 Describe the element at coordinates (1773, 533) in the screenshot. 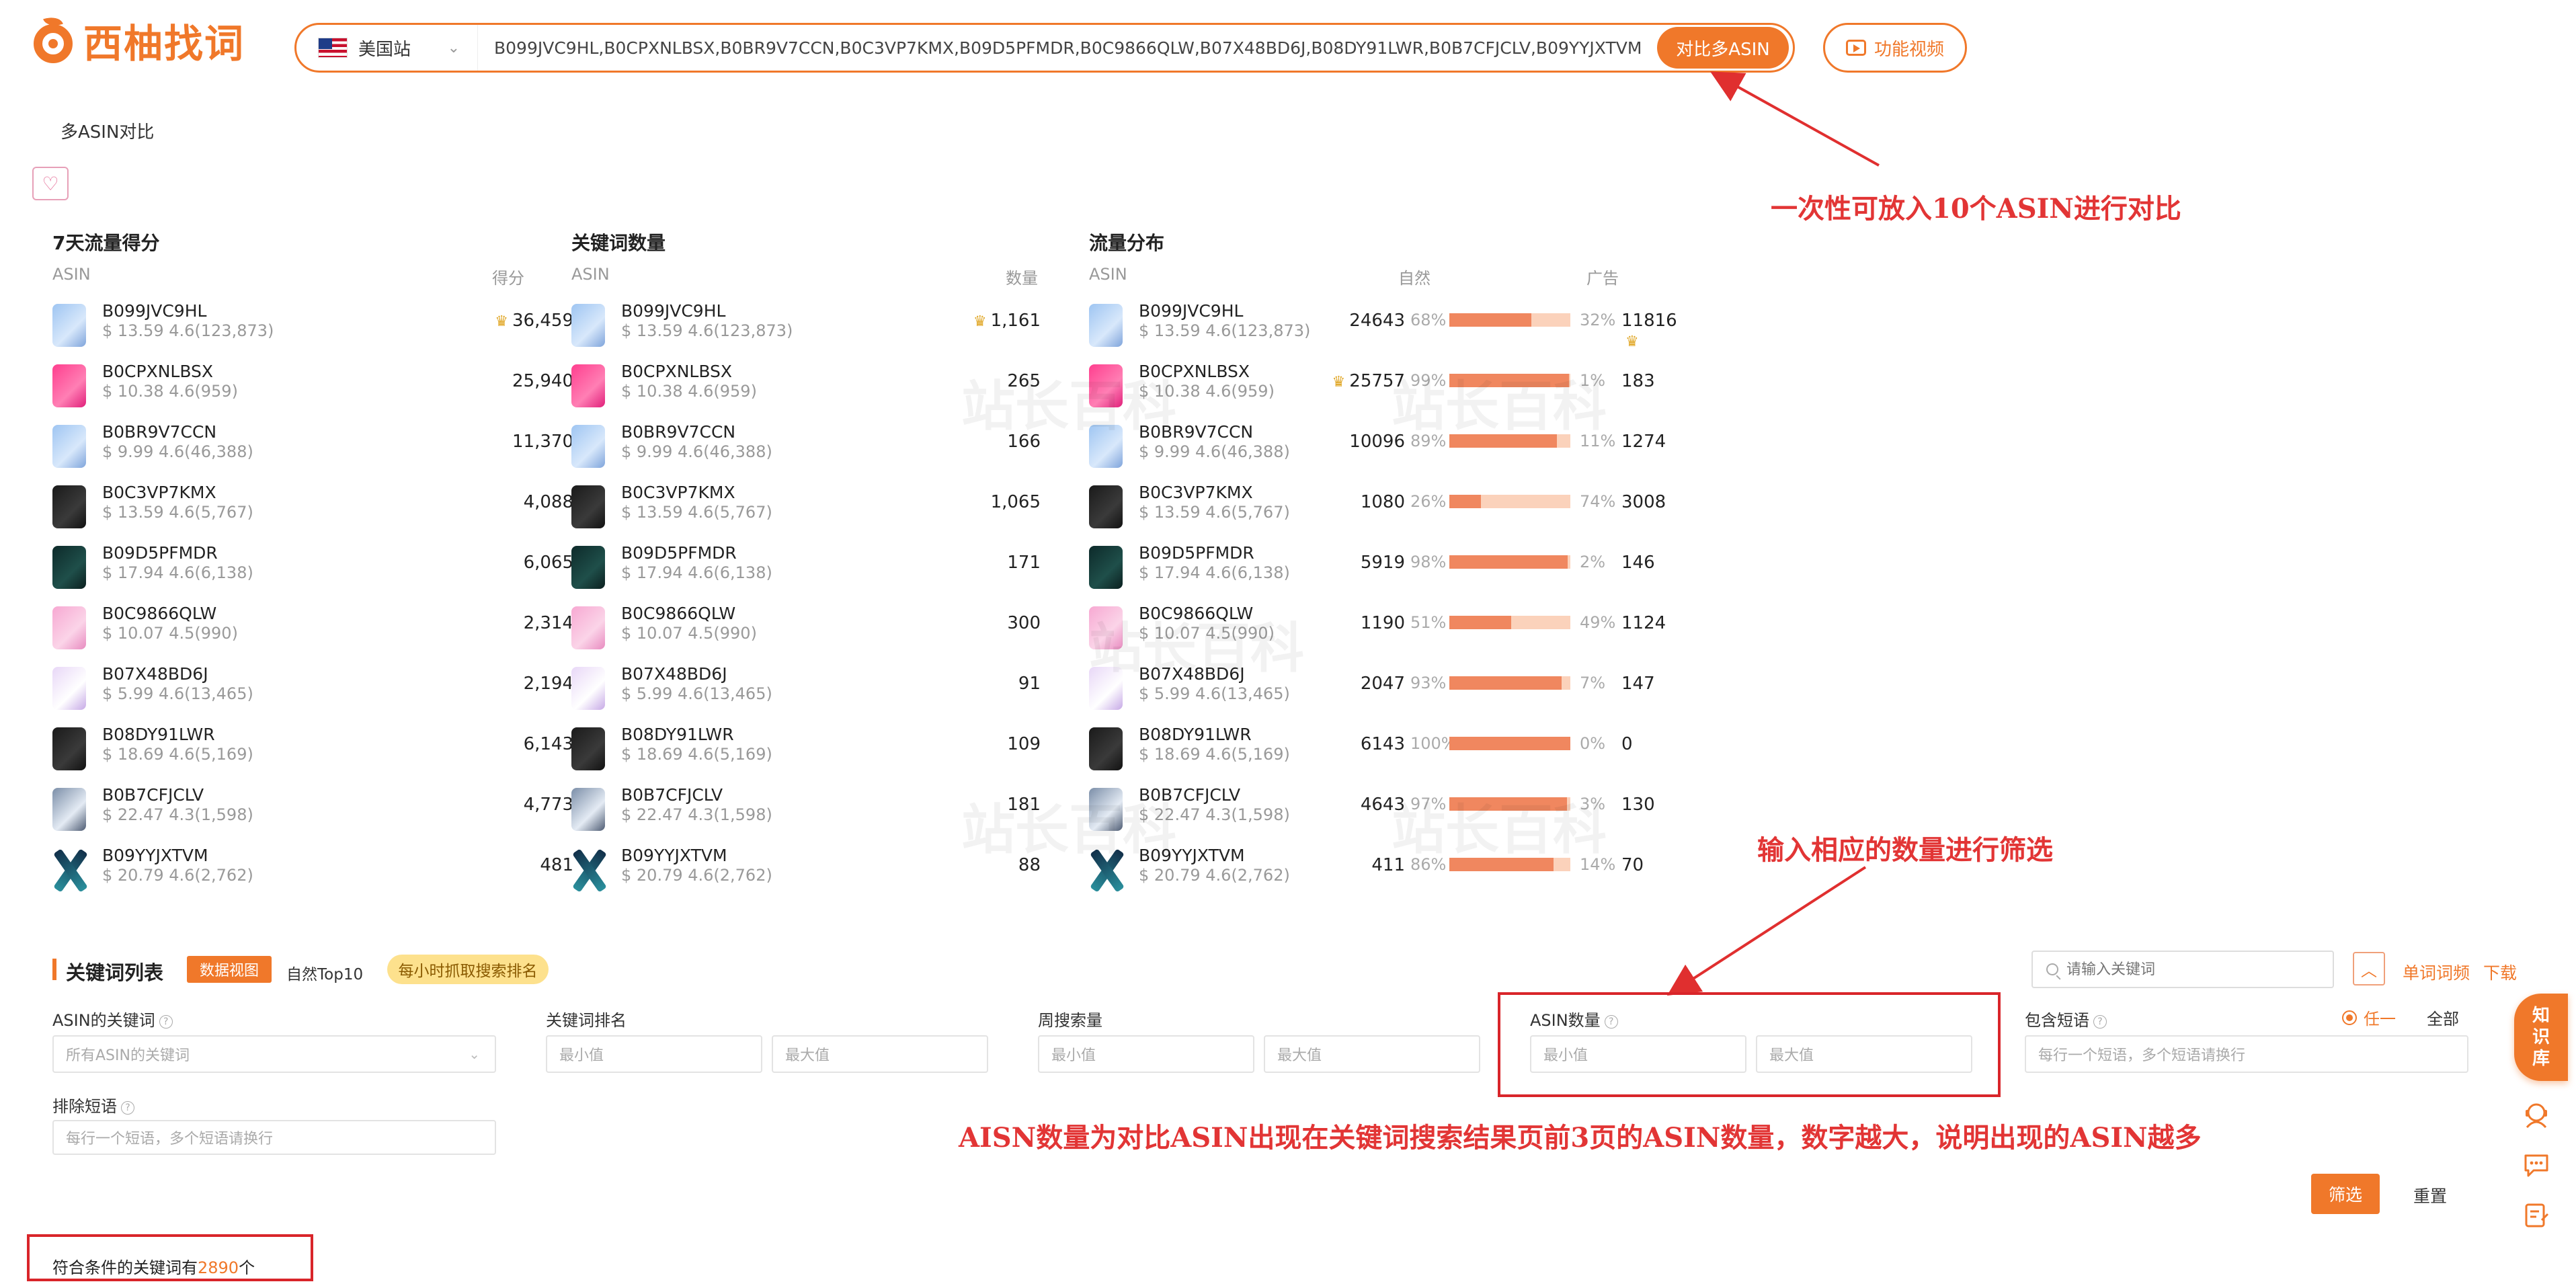

I see `annotation-arrows` at that location.